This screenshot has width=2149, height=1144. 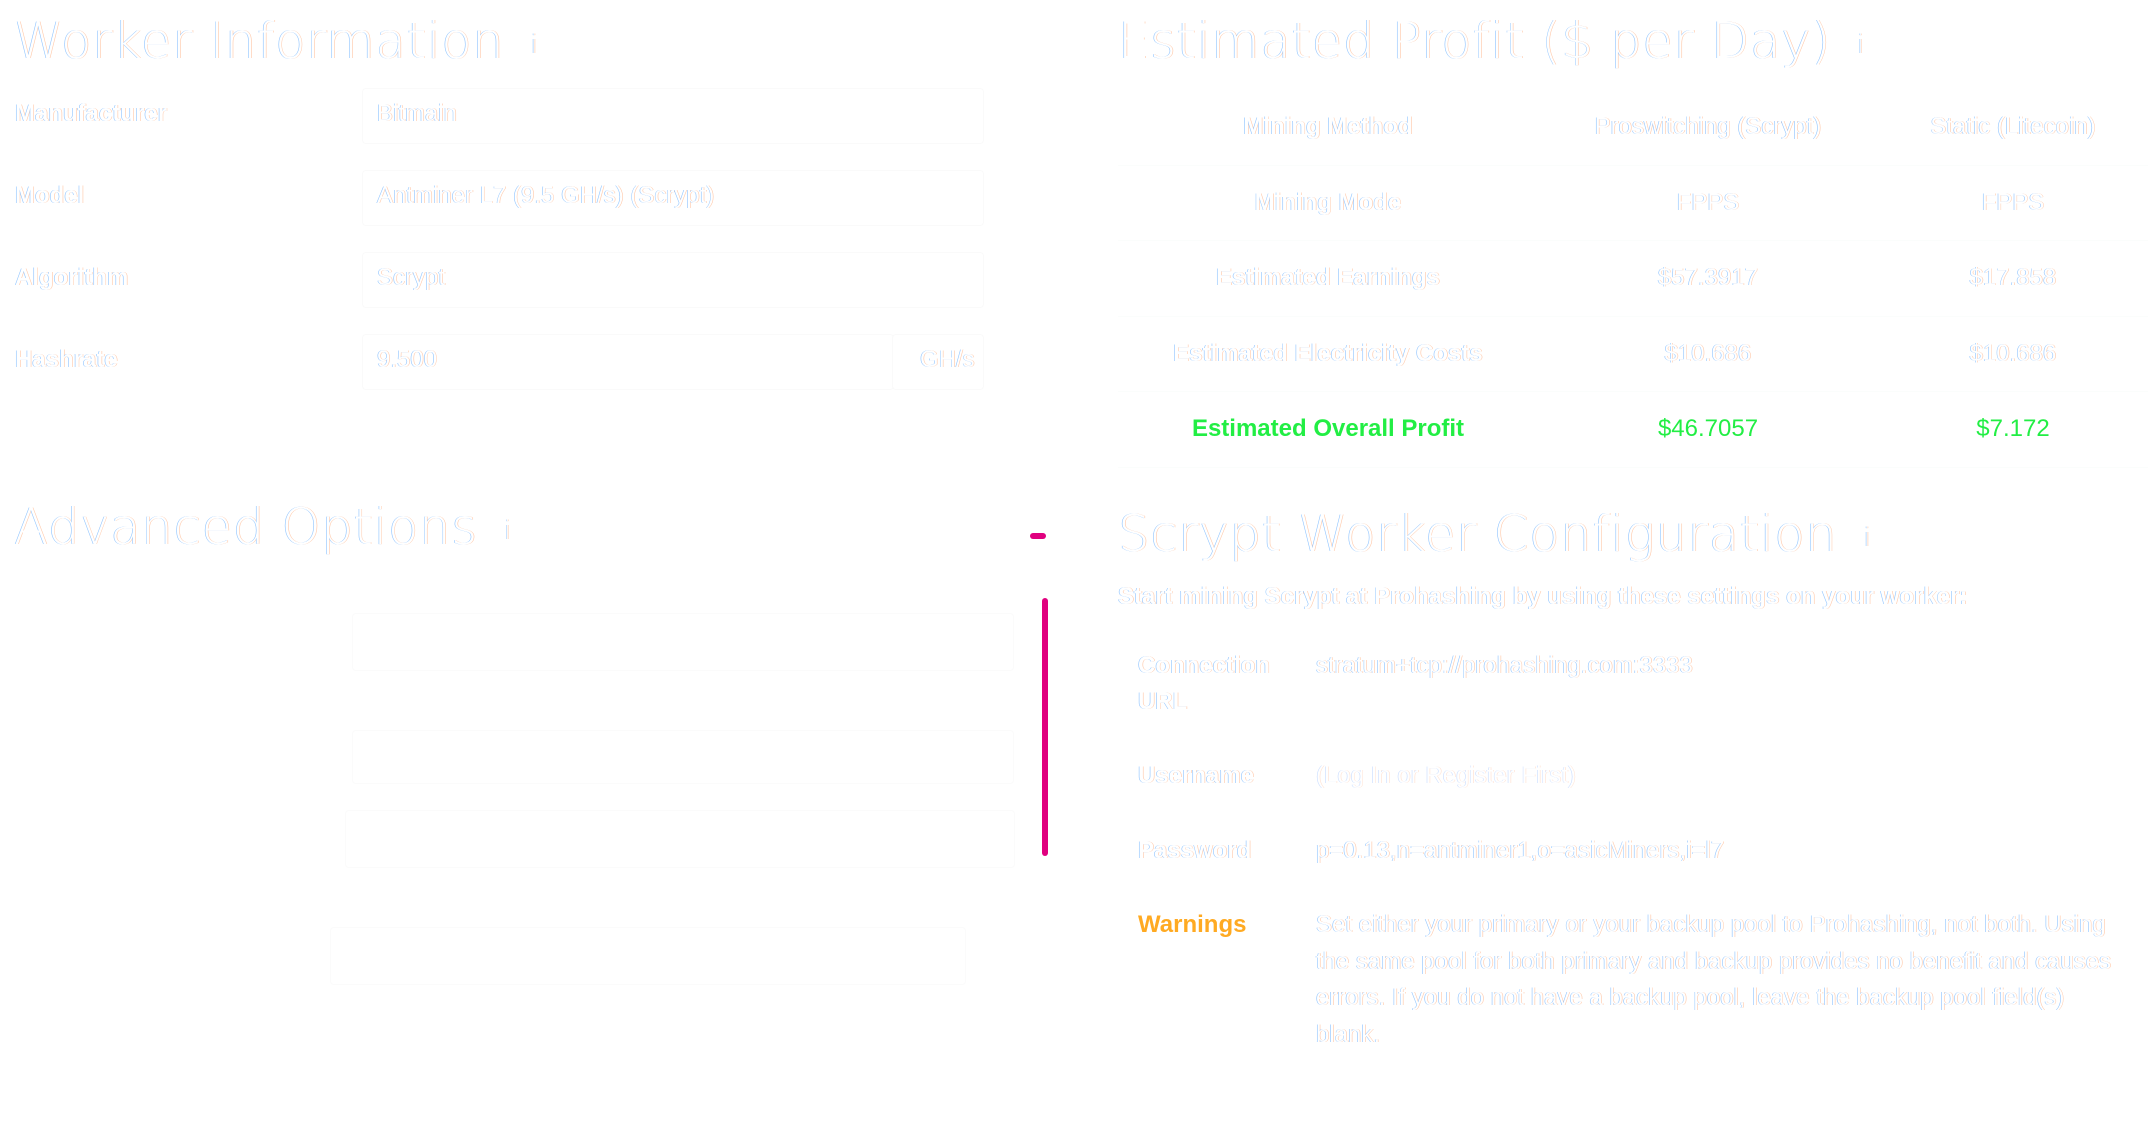 What do you see at coordinates (407, 359) in the screenshot?
I see `hashrate-value: 9.500` at bounding box center [407, 359].